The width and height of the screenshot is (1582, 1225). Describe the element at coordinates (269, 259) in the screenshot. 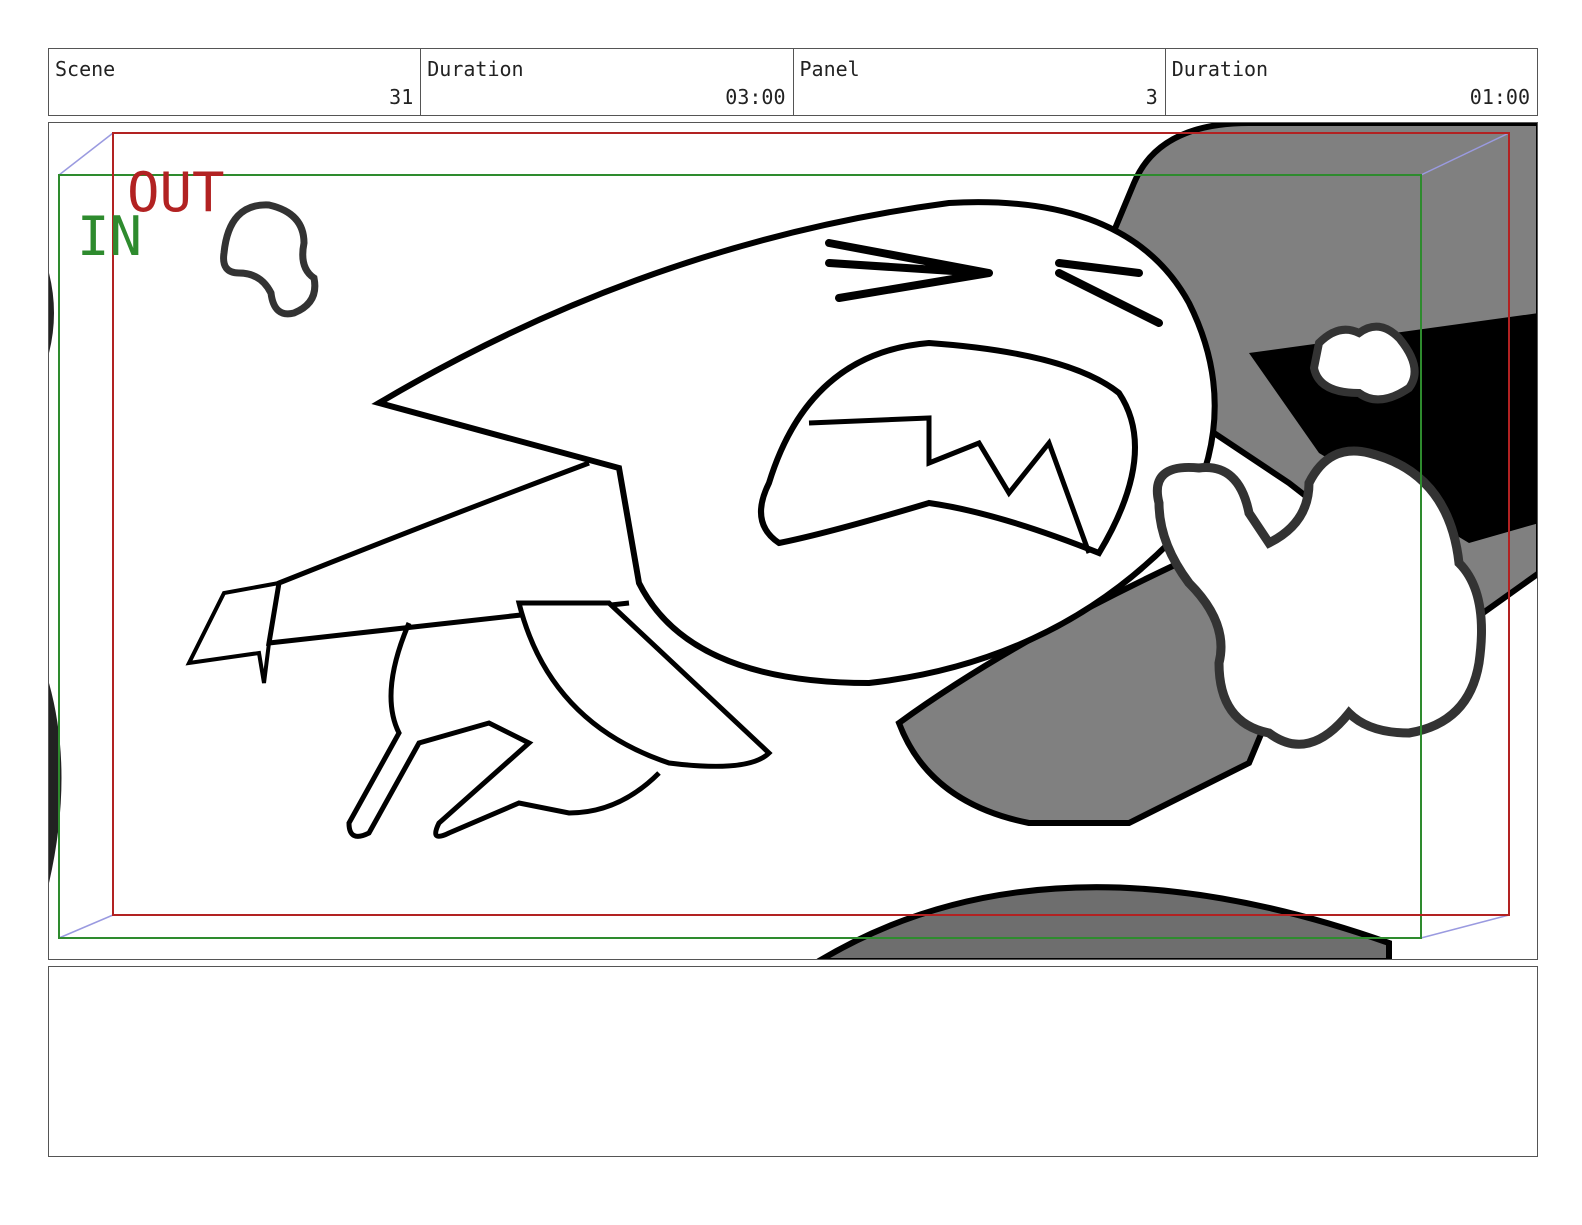

I see `smoke-puff-corner` at that location.